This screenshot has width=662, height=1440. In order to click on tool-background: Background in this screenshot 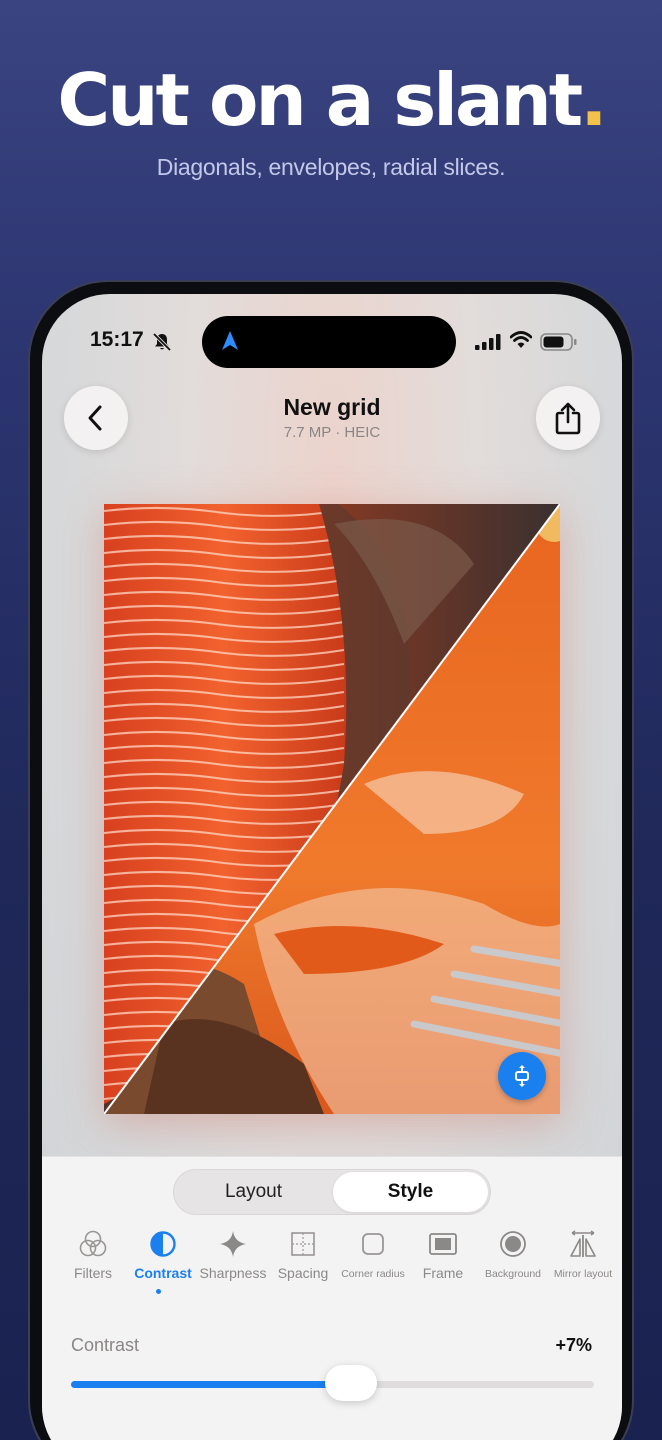, I will do `click(513, 1254)`.